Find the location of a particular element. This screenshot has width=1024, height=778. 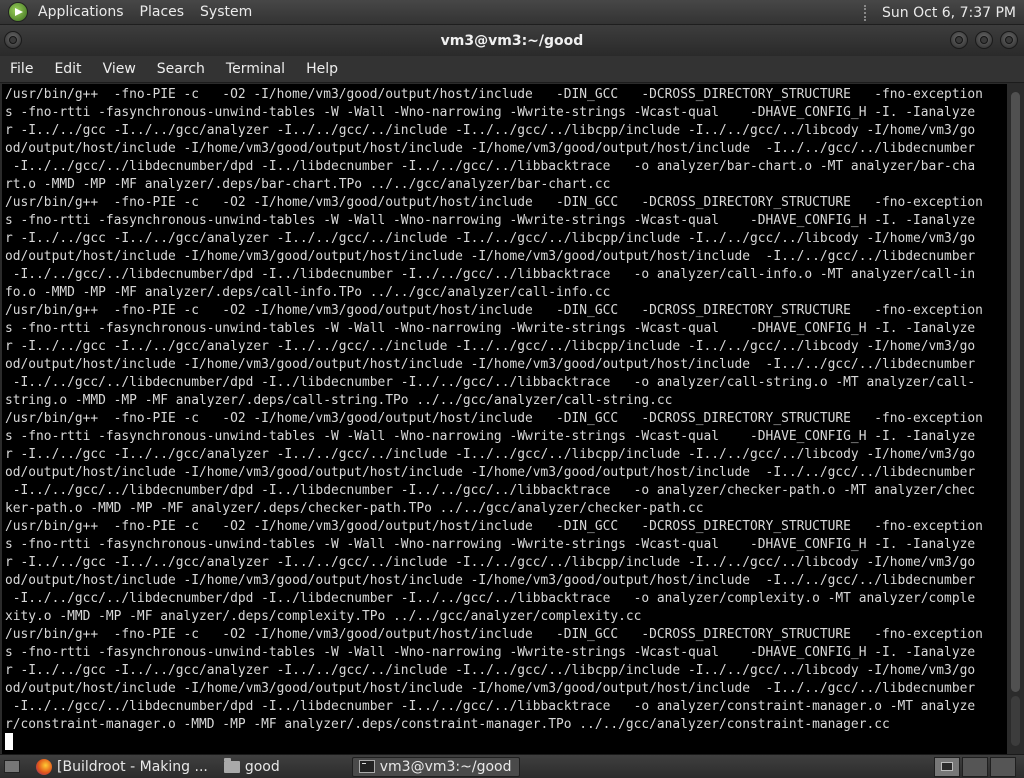

window-titlebar: vm3@vm3:~/good is located at coordinates (512, 40).